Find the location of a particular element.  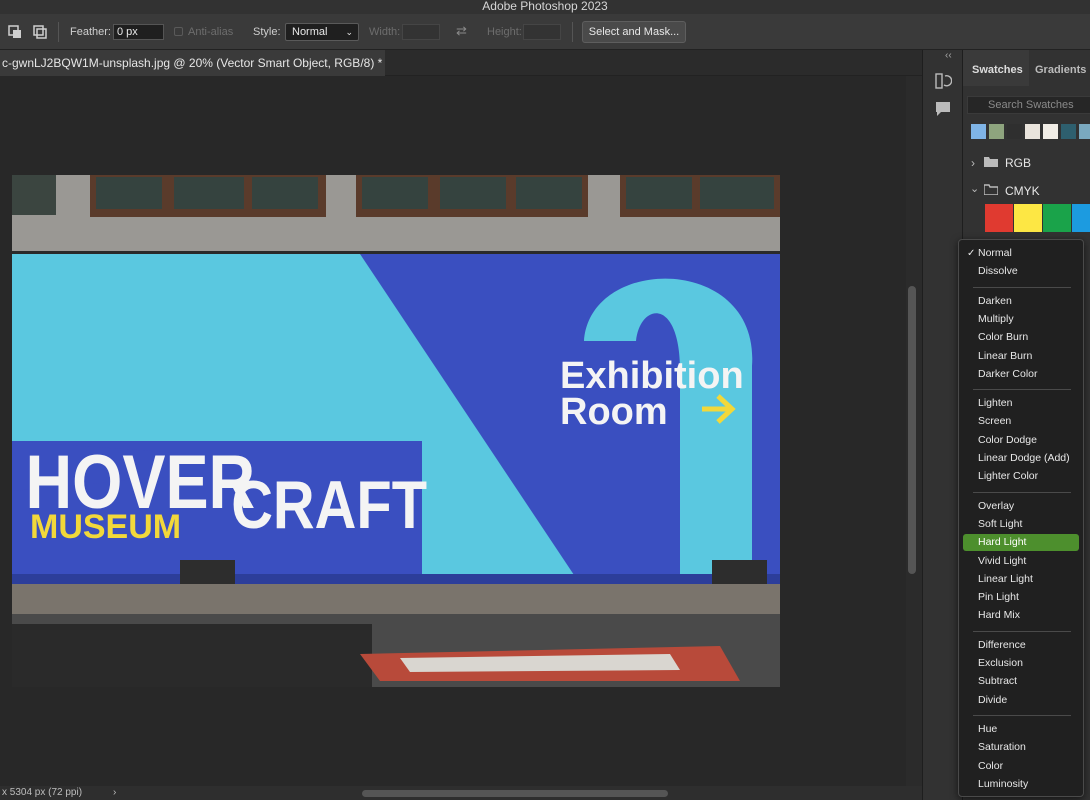

blend-mode-item: Multiply is located at coordinates (1021, 319).